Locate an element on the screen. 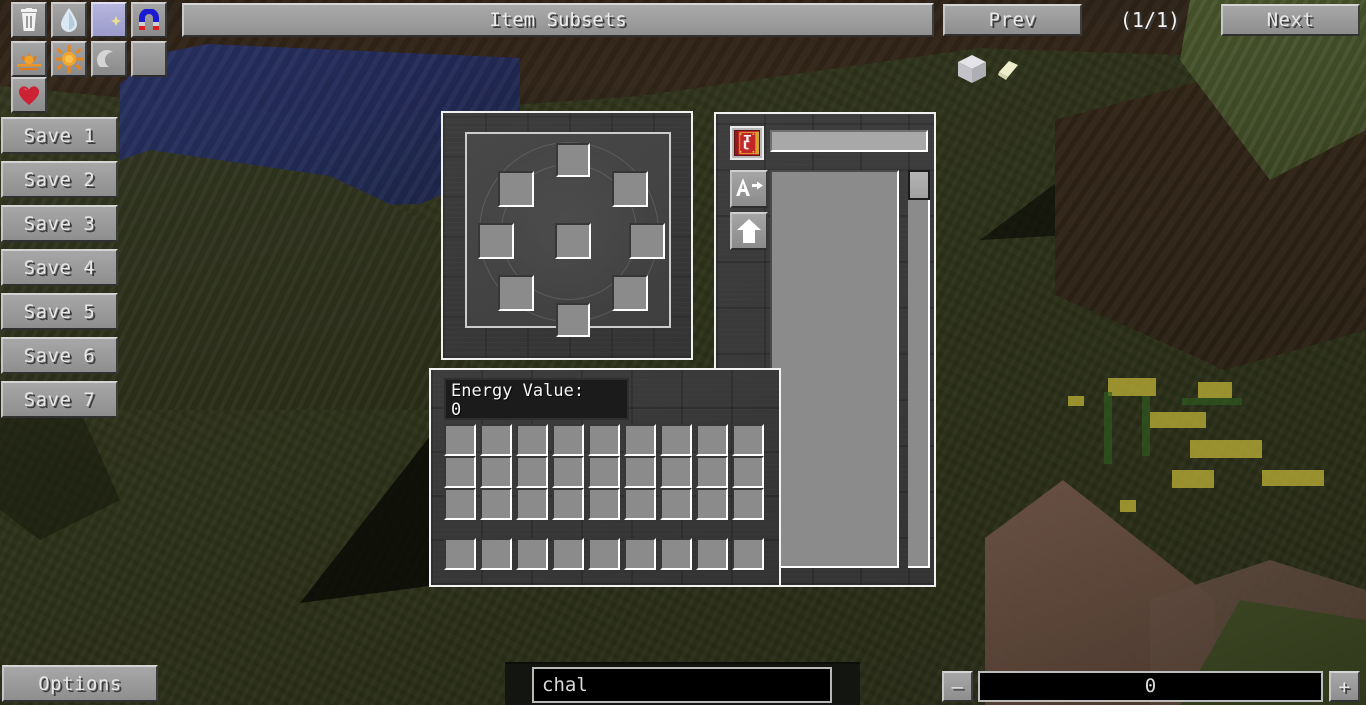  item-subsets-label: Item Subsets is located at coordinates (558, 20).